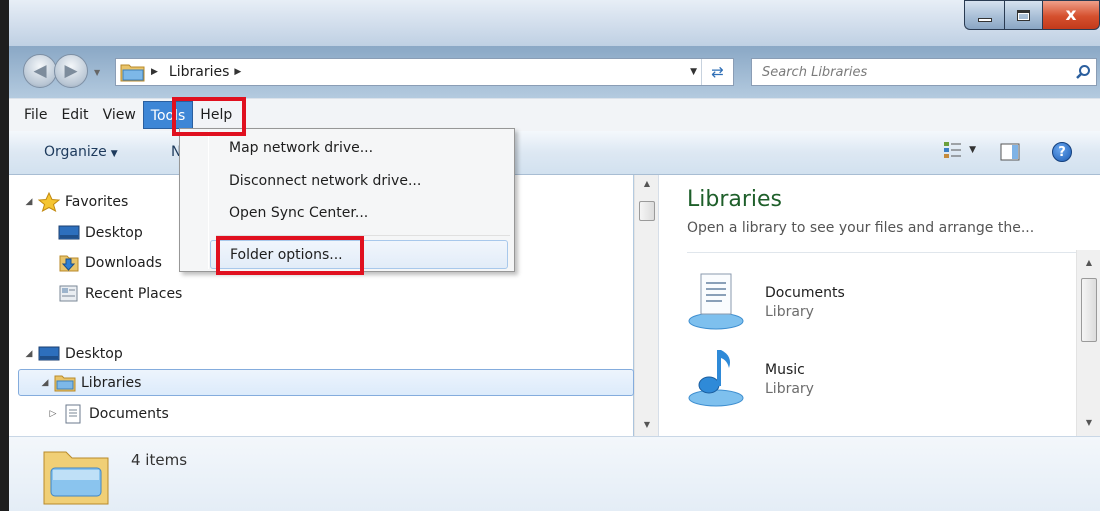  I want to click on help-icon: ?, so click(1062, 152).